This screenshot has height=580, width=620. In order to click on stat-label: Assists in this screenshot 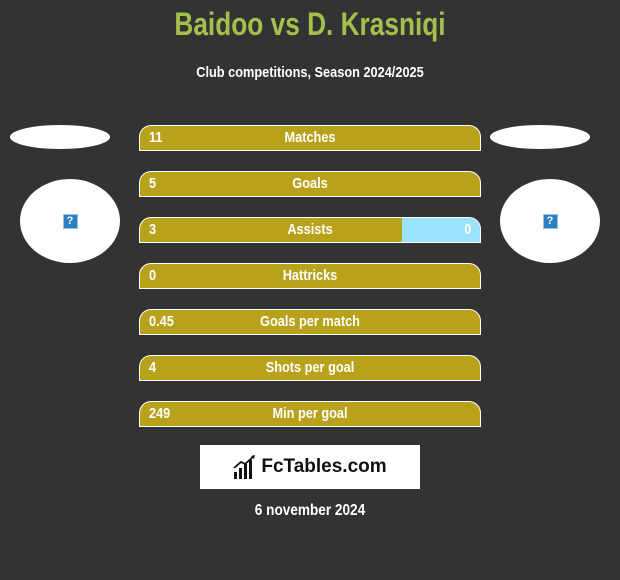, I will do `click(310, 229)`.